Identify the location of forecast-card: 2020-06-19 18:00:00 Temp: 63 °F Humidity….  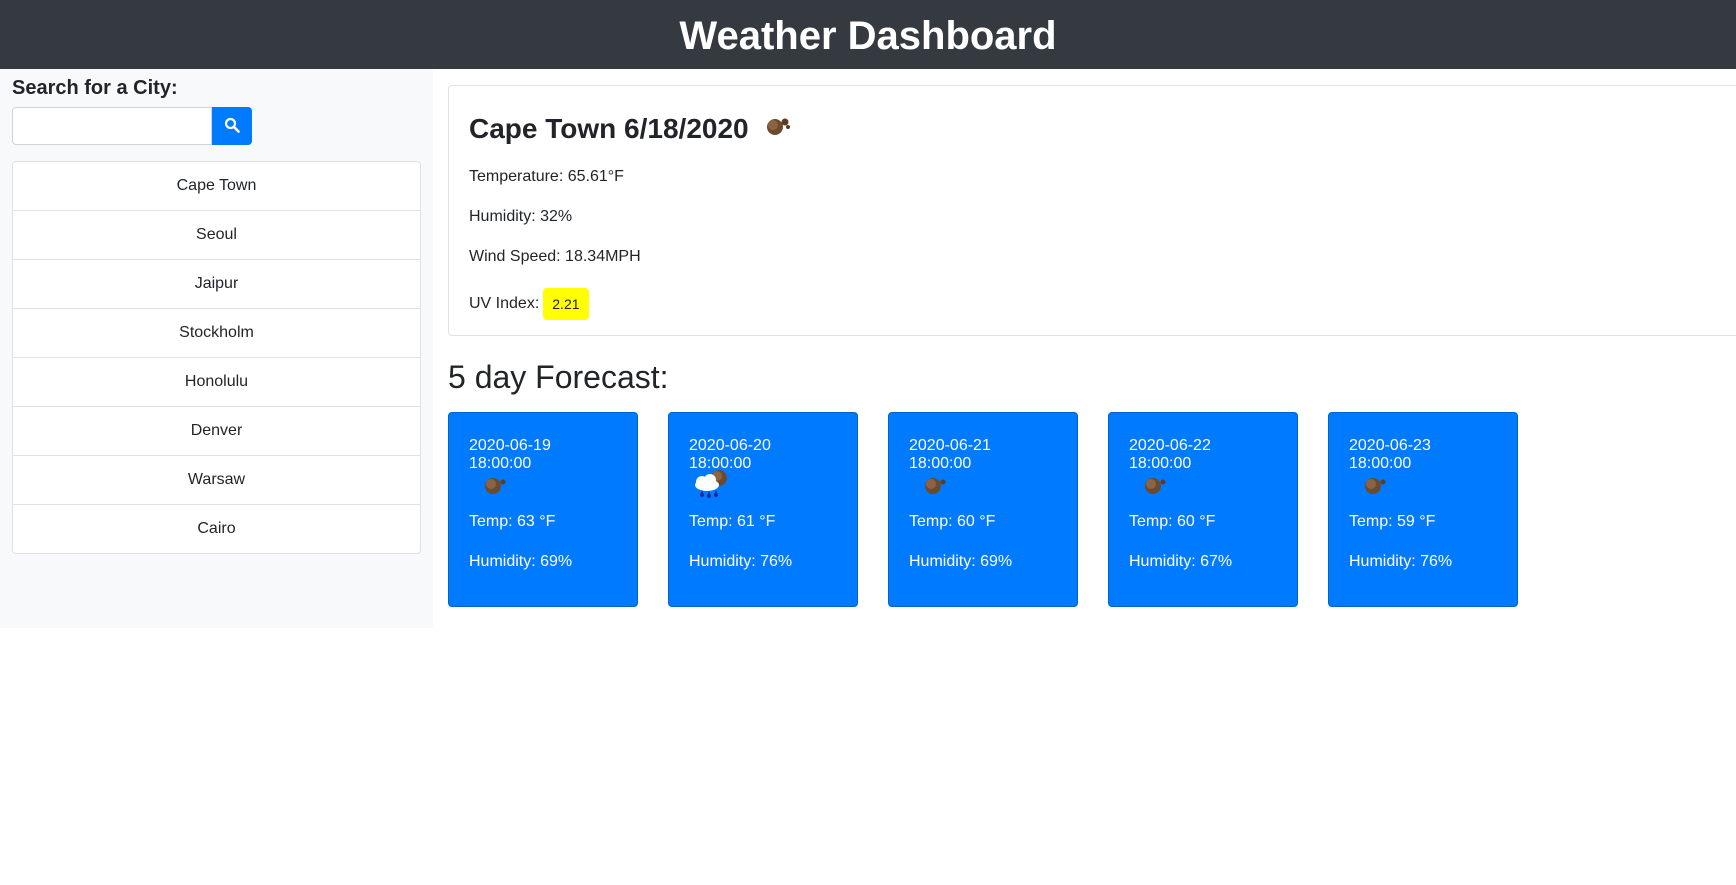
(543, 509).